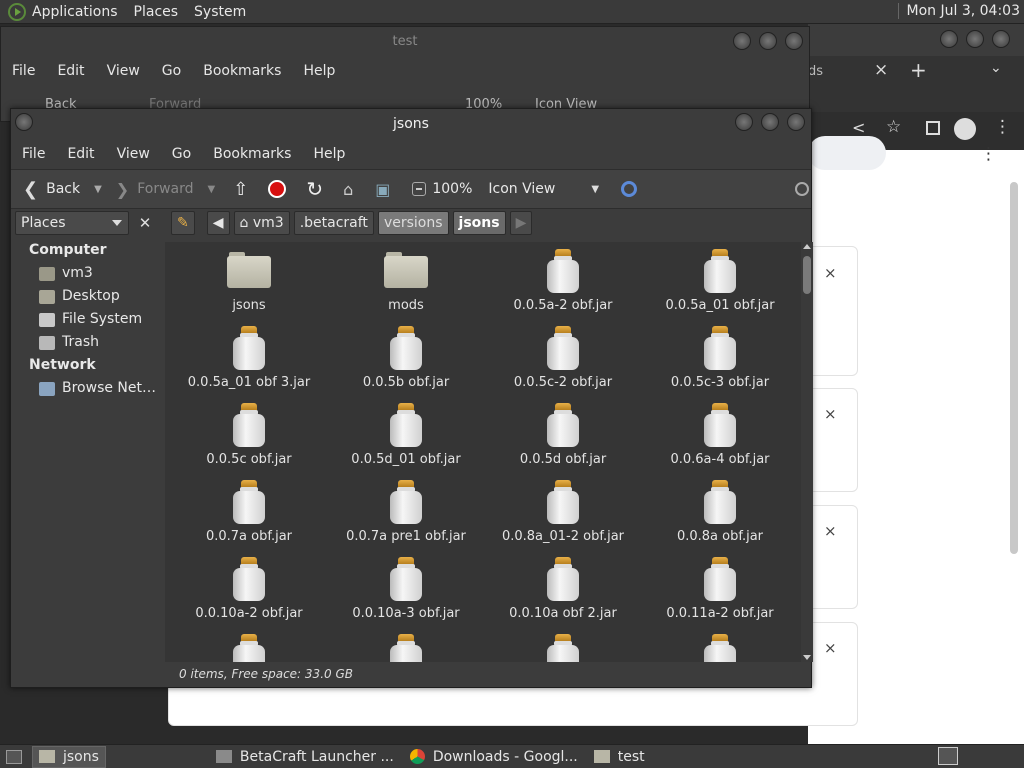 The width and height of the screenshot is (1024, 768). I want to click on up-button: ⇧, so click(240, 189).